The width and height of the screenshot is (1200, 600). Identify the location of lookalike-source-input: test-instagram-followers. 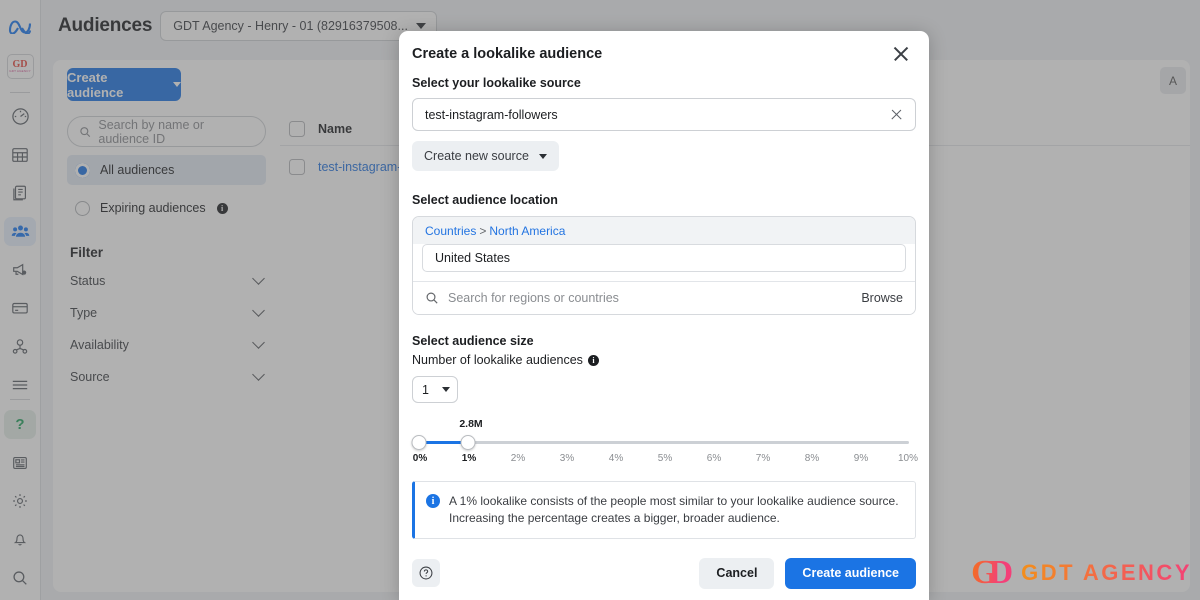
(664, 114).